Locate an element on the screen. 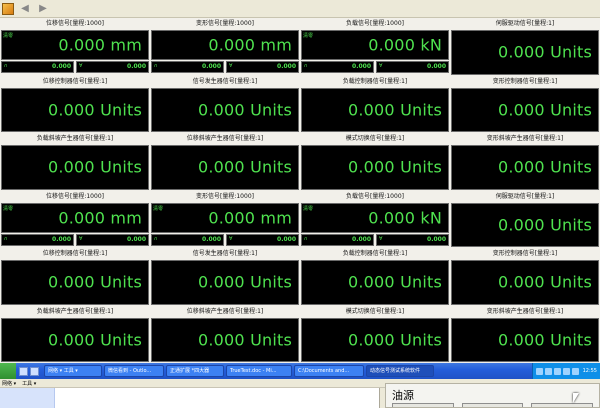 This screenshot has height=408, width=600. signal-readout: 0.000 mm is located at coordinates (225, 45).